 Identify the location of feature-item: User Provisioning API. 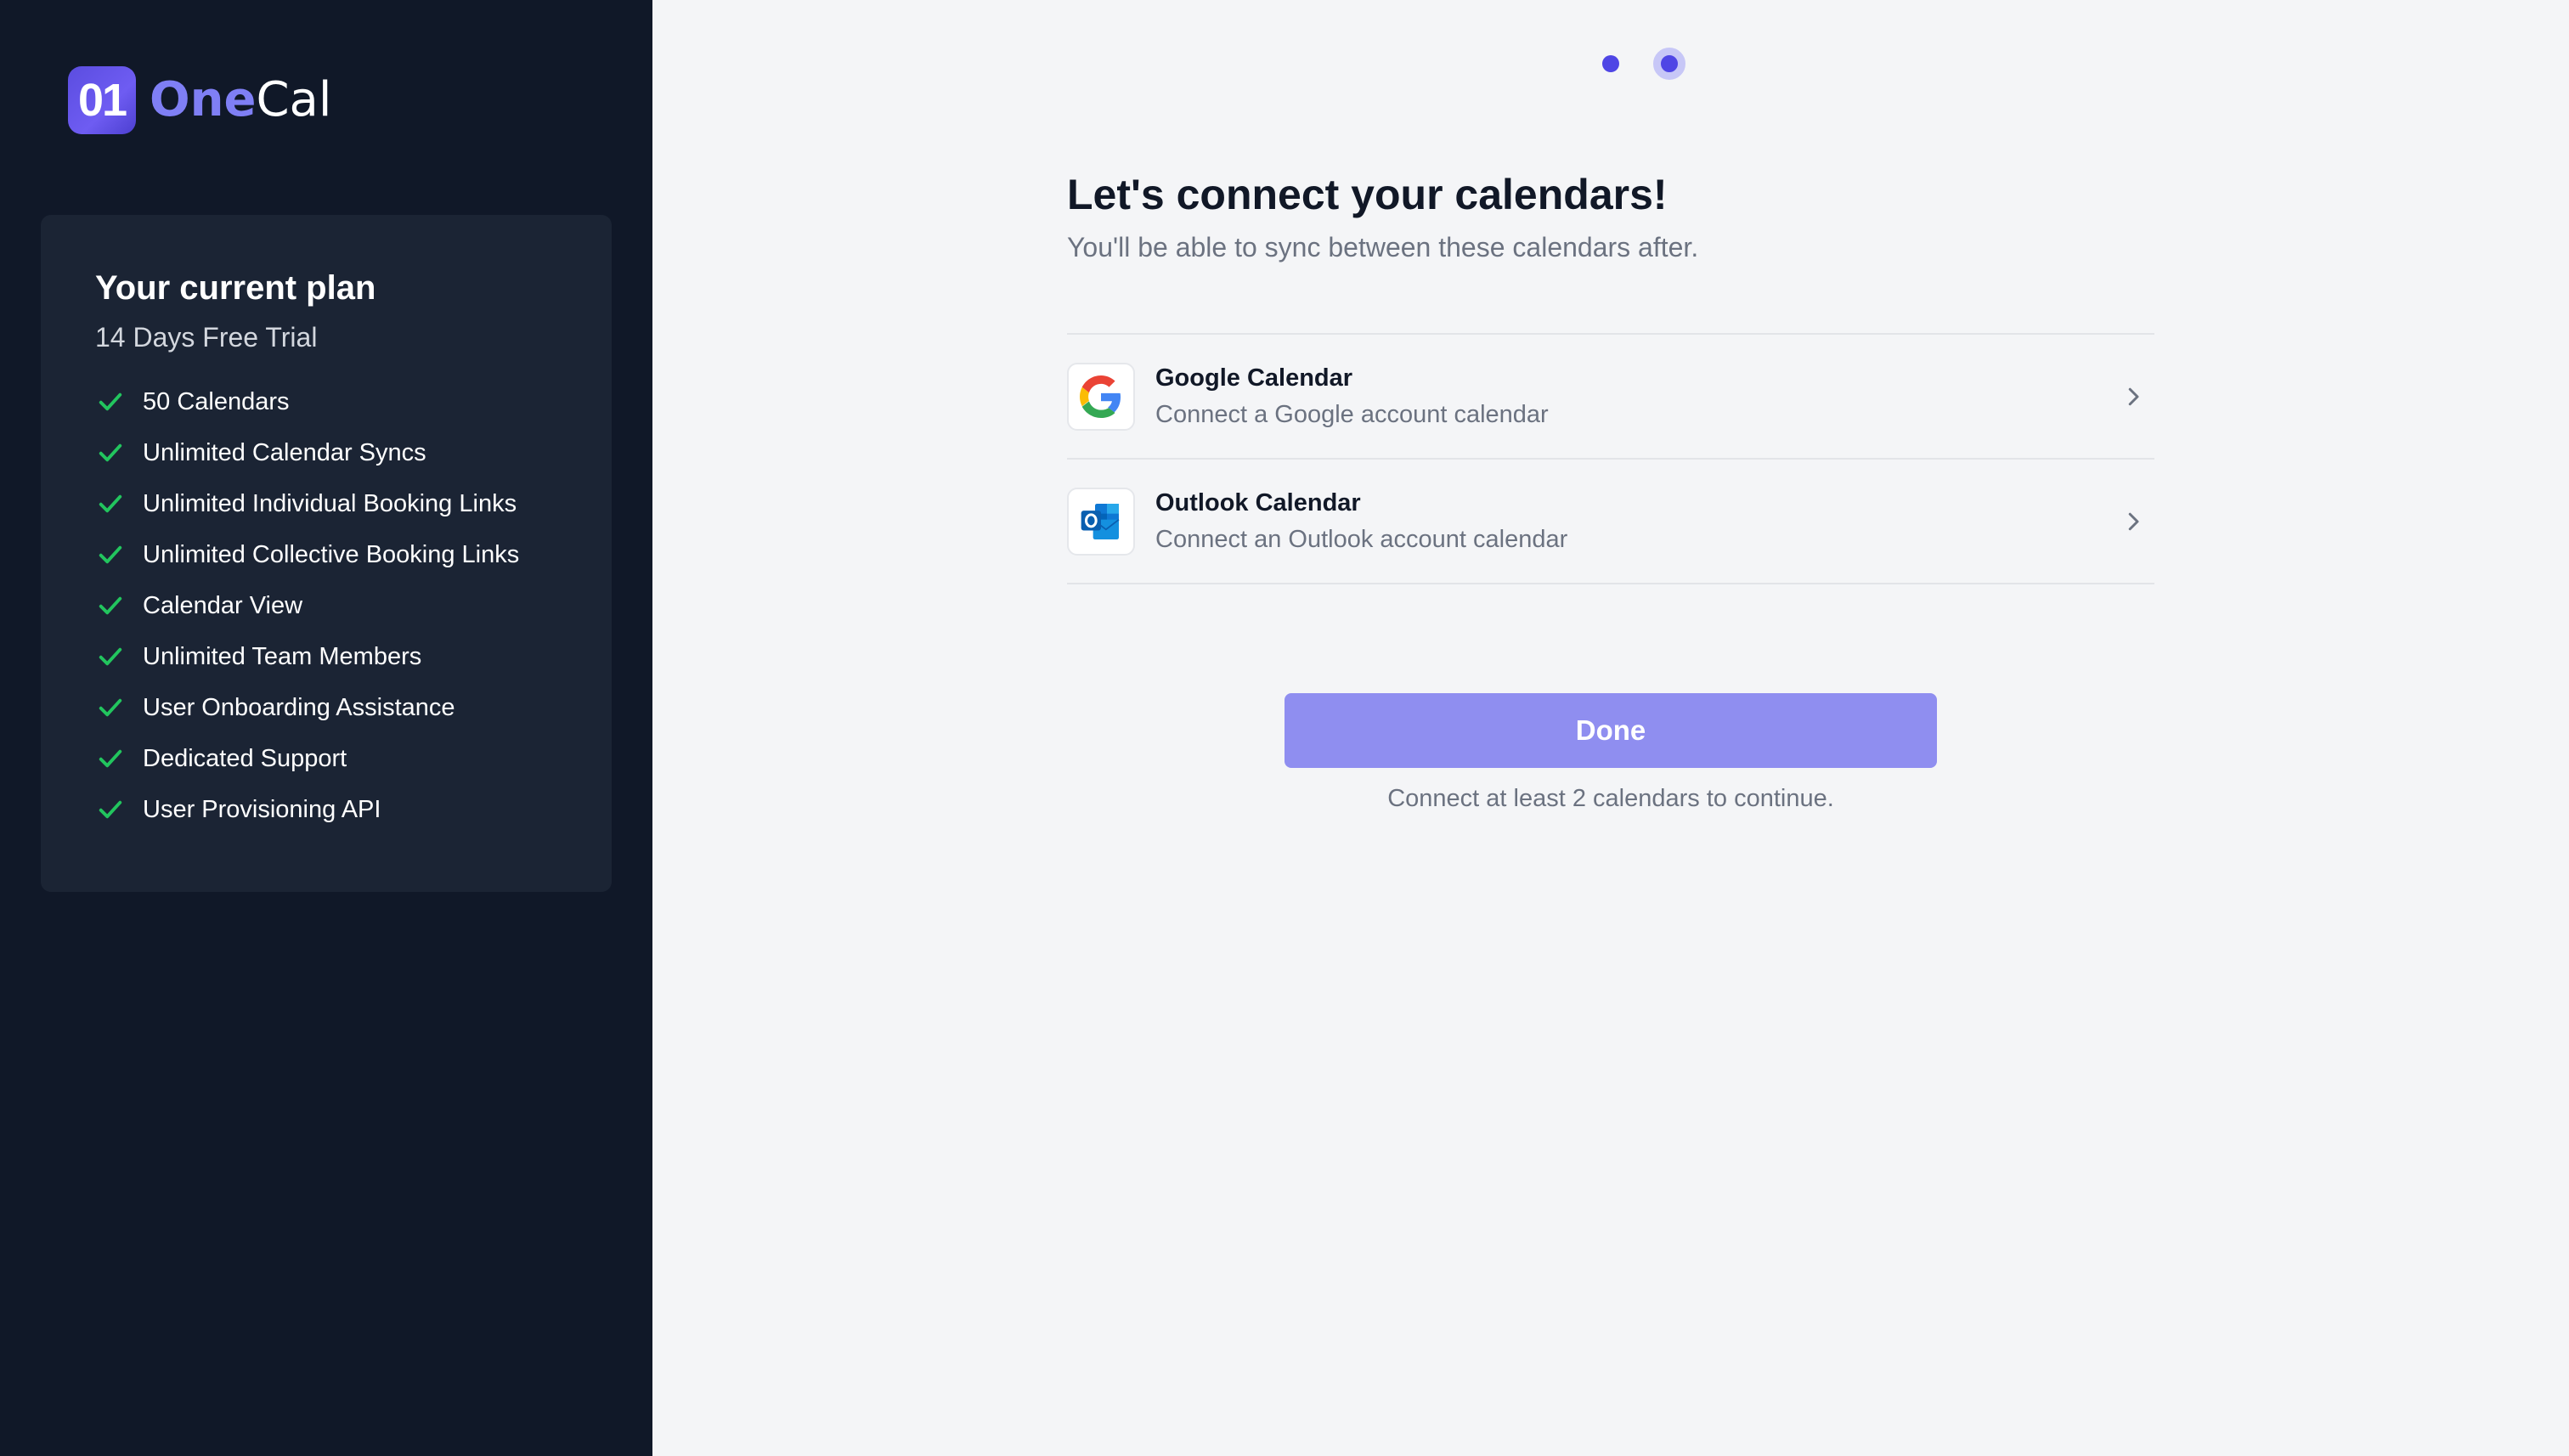
(326, 810).